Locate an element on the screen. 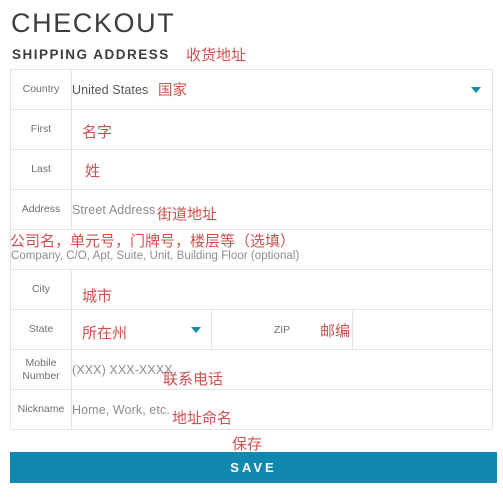 This screenshot has width=503, height=500. form-row-country: Country United States is located at coordinates (251, 89).